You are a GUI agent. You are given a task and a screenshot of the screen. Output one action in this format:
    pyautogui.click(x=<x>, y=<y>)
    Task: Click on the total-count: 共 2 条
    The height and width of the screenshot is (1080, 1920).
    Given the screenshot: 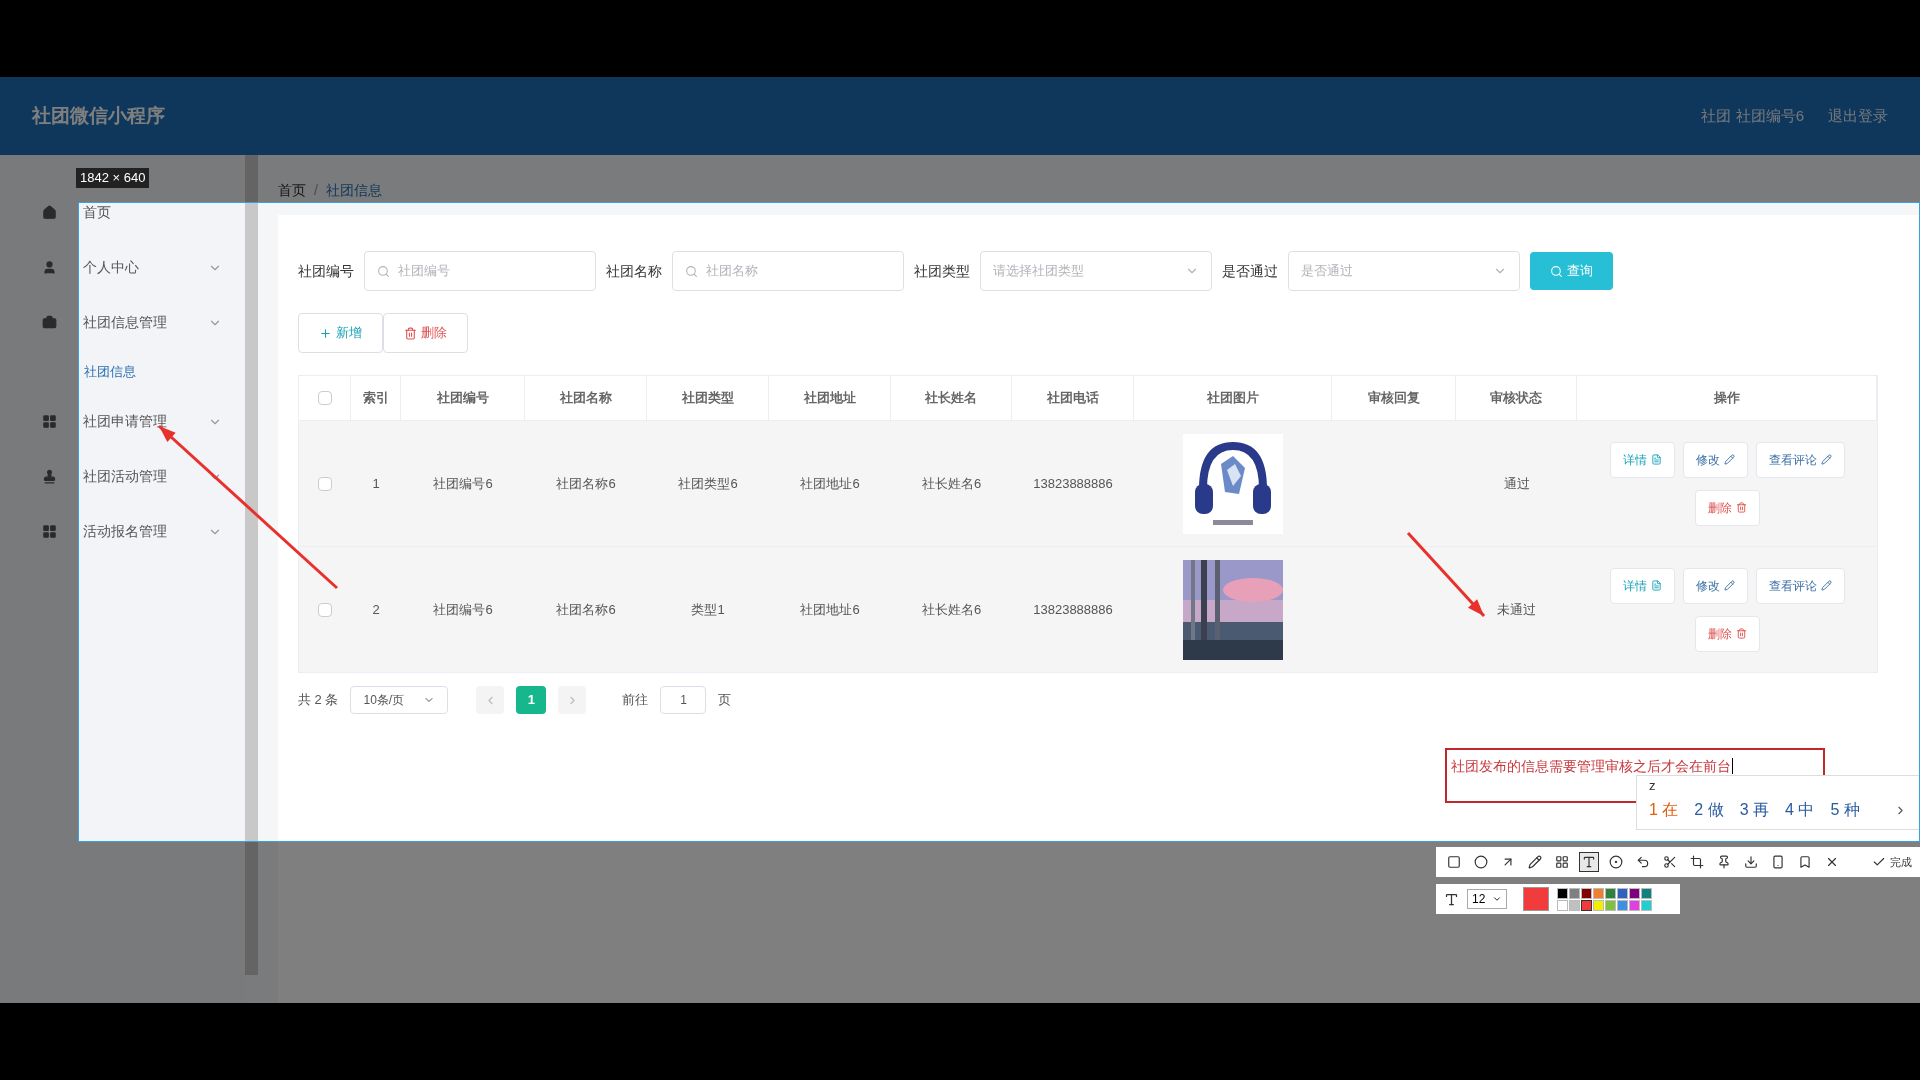 What is the action you would take?
    pyautogui.click(x=318, y=700)
    